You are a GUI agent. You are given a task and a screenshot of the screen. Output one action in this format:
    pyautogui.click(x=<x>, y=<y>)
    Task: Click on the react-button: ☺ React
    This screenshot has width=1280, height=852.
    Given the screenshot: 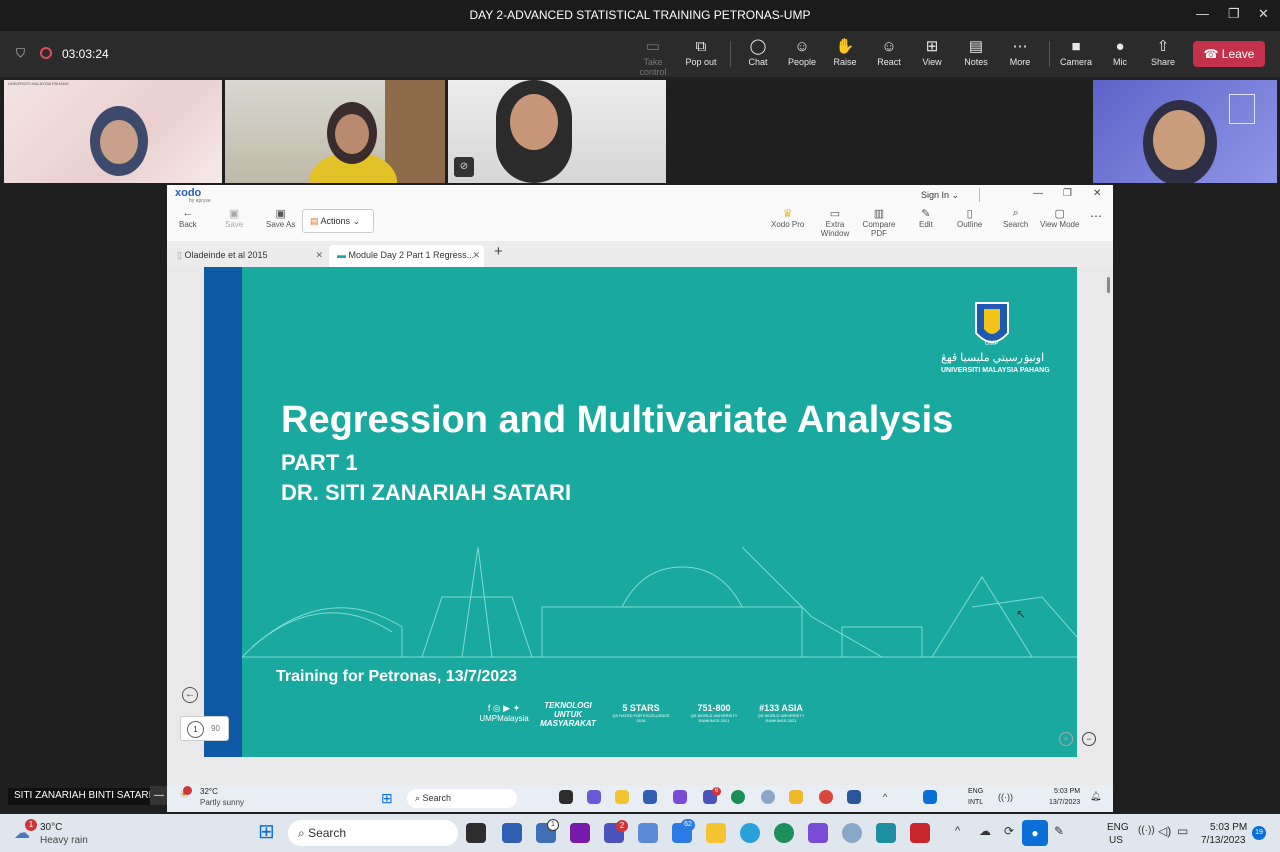 What is the action you would take?
    pyautogui.click(x=889, y=52)
    